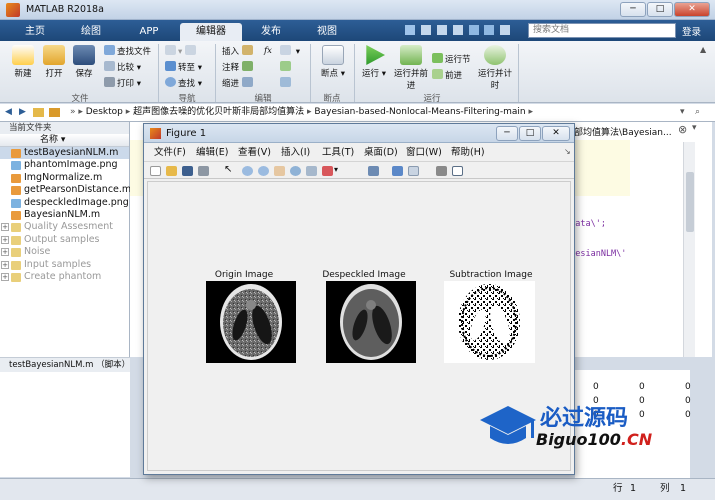  Describe the element at coordinates (633, 9) in the screenshot. I see `minimize-button: ─` at that location.